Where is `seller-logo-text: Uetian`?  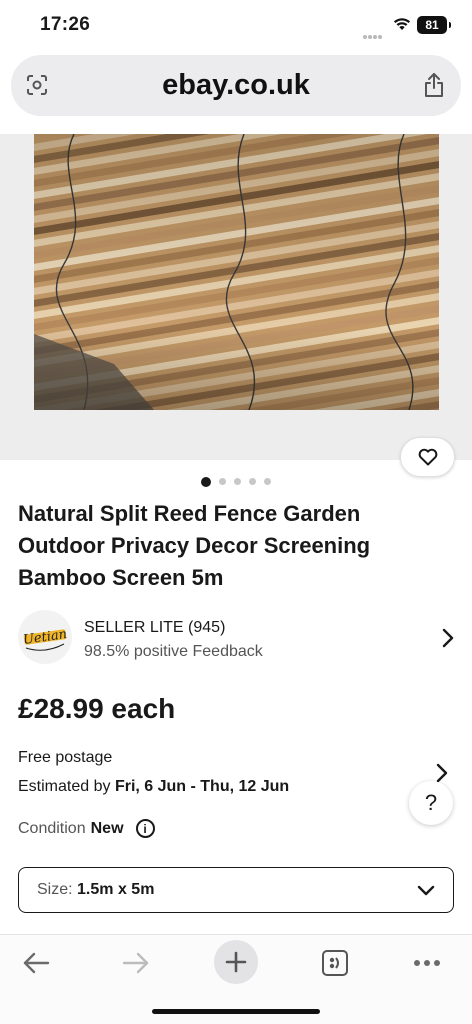 seller-logo-text: Uetian is located at coordinates (45, 637).